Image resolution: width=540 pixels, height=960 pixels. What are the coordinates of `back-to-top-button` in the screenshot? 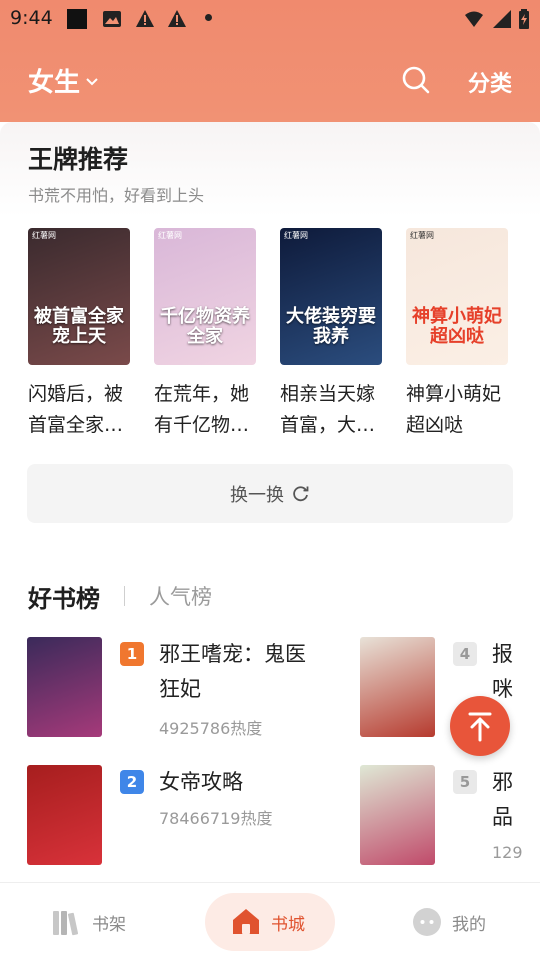 It's located at (480, 726).